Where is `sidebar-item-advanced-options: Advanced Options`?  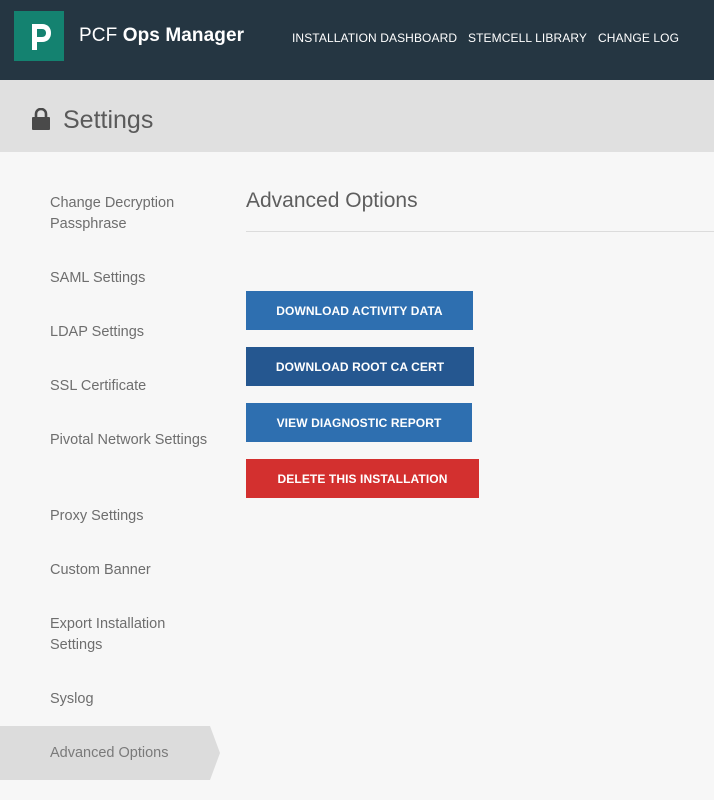
sidebar-item-advanced-options: Advanced Options is located at coordinates (109, 753).